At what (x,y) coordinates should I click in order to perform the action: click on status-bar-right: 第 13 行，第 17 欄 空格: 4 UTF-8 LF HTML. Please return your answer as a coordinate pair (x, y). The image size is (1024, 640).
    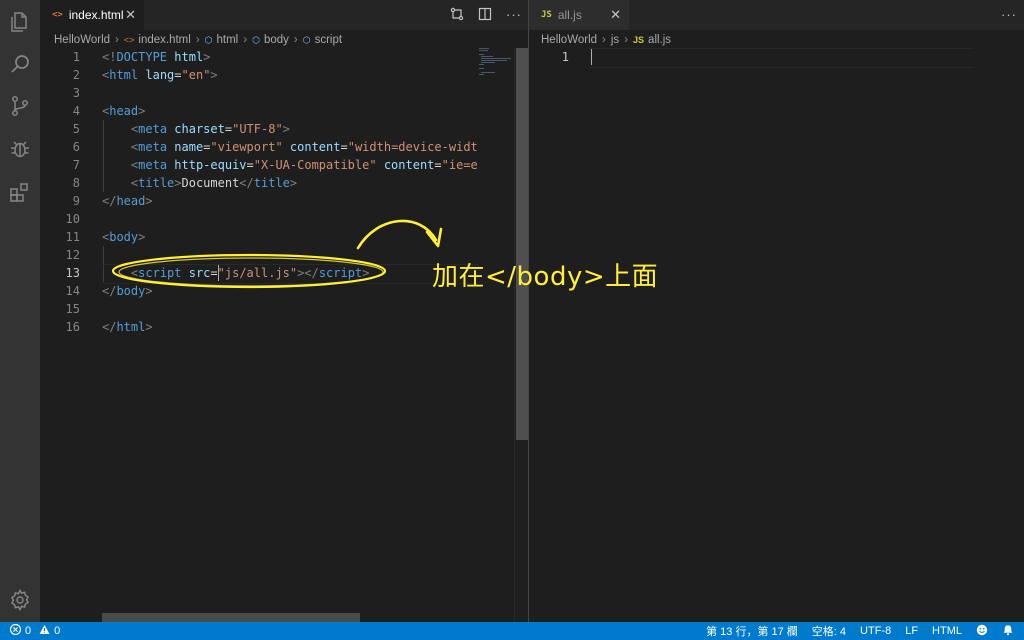
    Looking at the image, I should click on (860, 631).